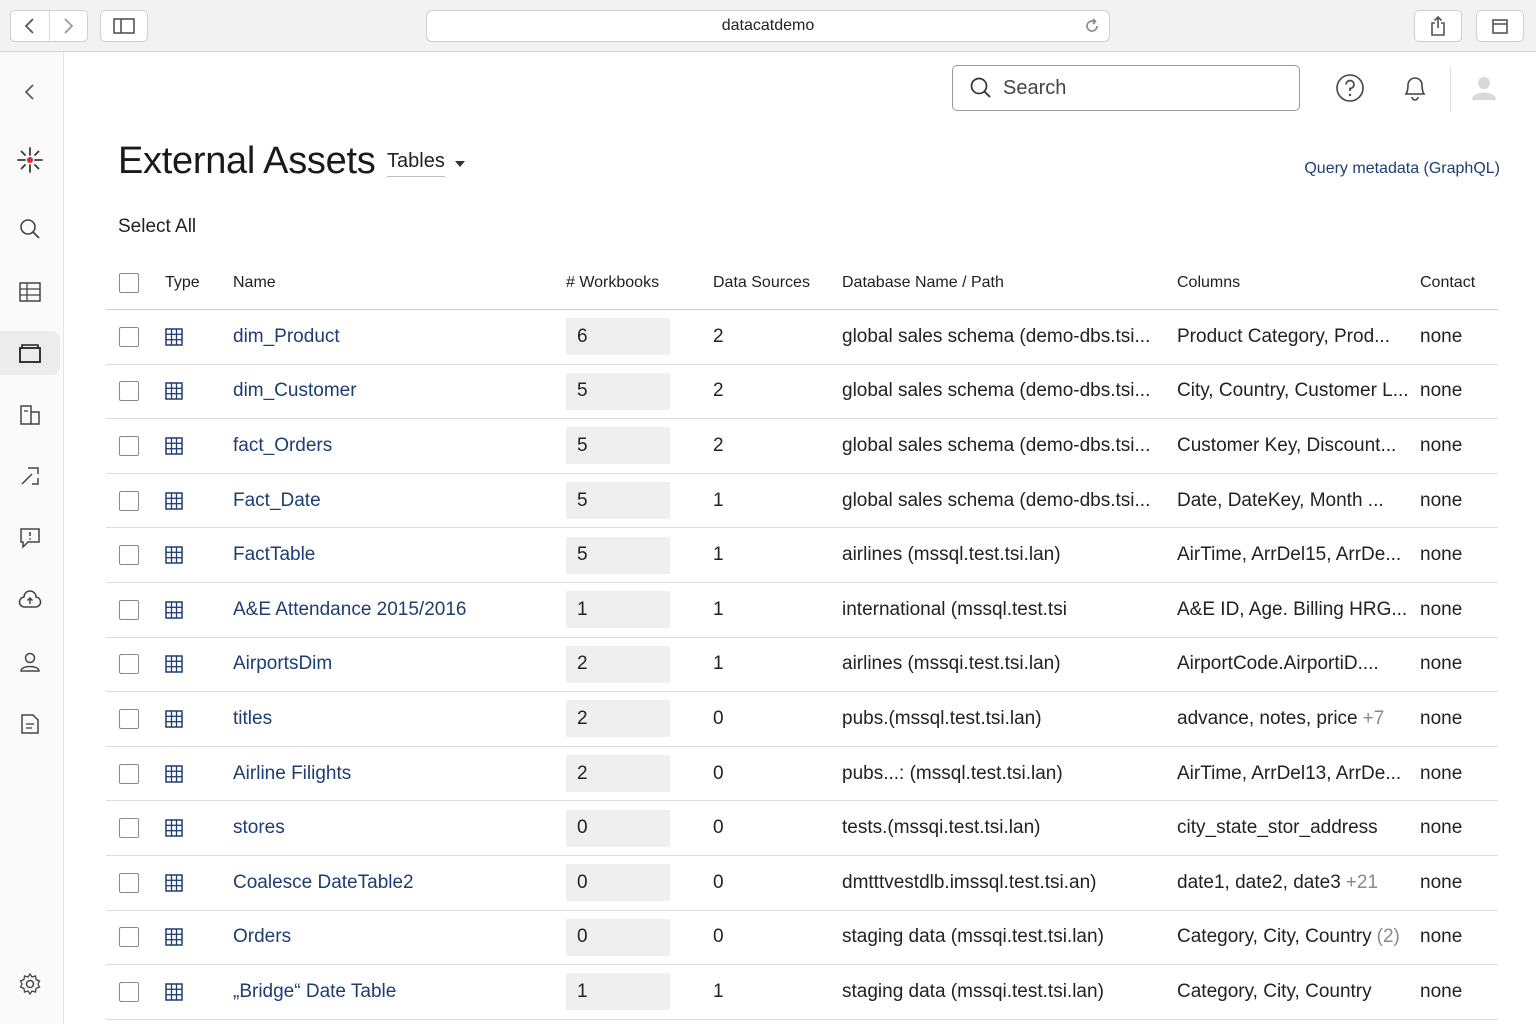  I want to click on search-box, so click(1126, 88).